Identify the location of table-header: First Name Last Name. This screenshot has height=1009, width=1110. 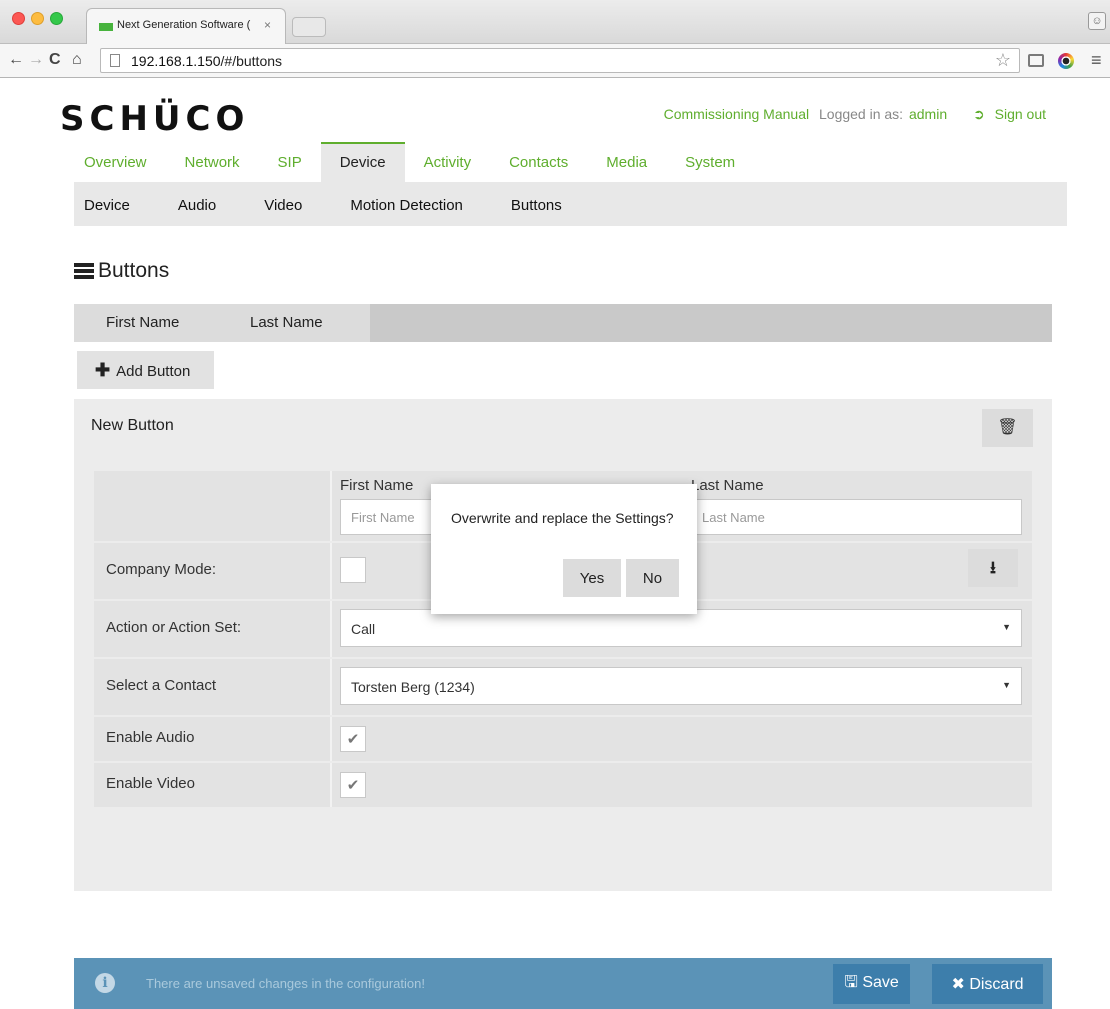
(563, 323).